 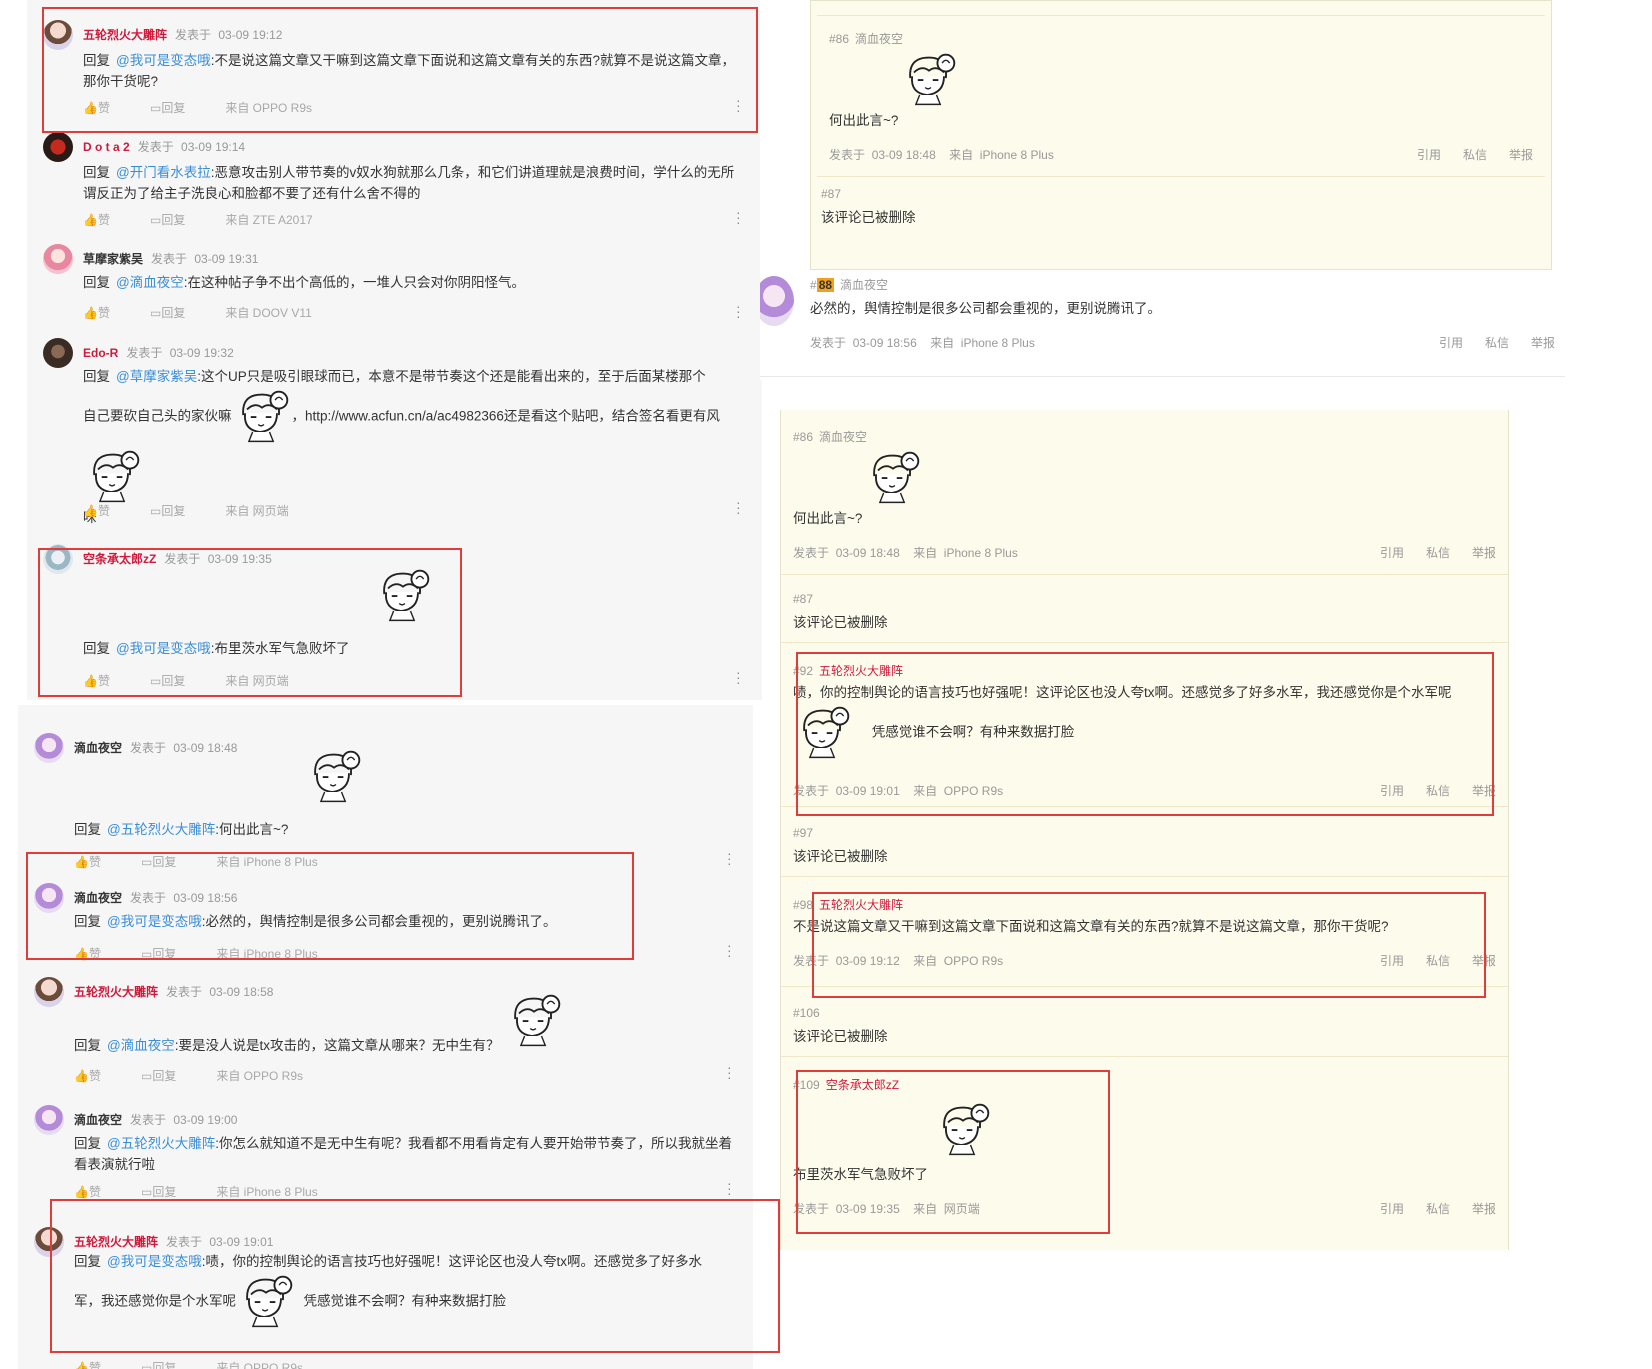 What do you see at coordinates (94, 1192) in the screenshot?
I see `like-label: 赞` at bounding box center [94, 1192].